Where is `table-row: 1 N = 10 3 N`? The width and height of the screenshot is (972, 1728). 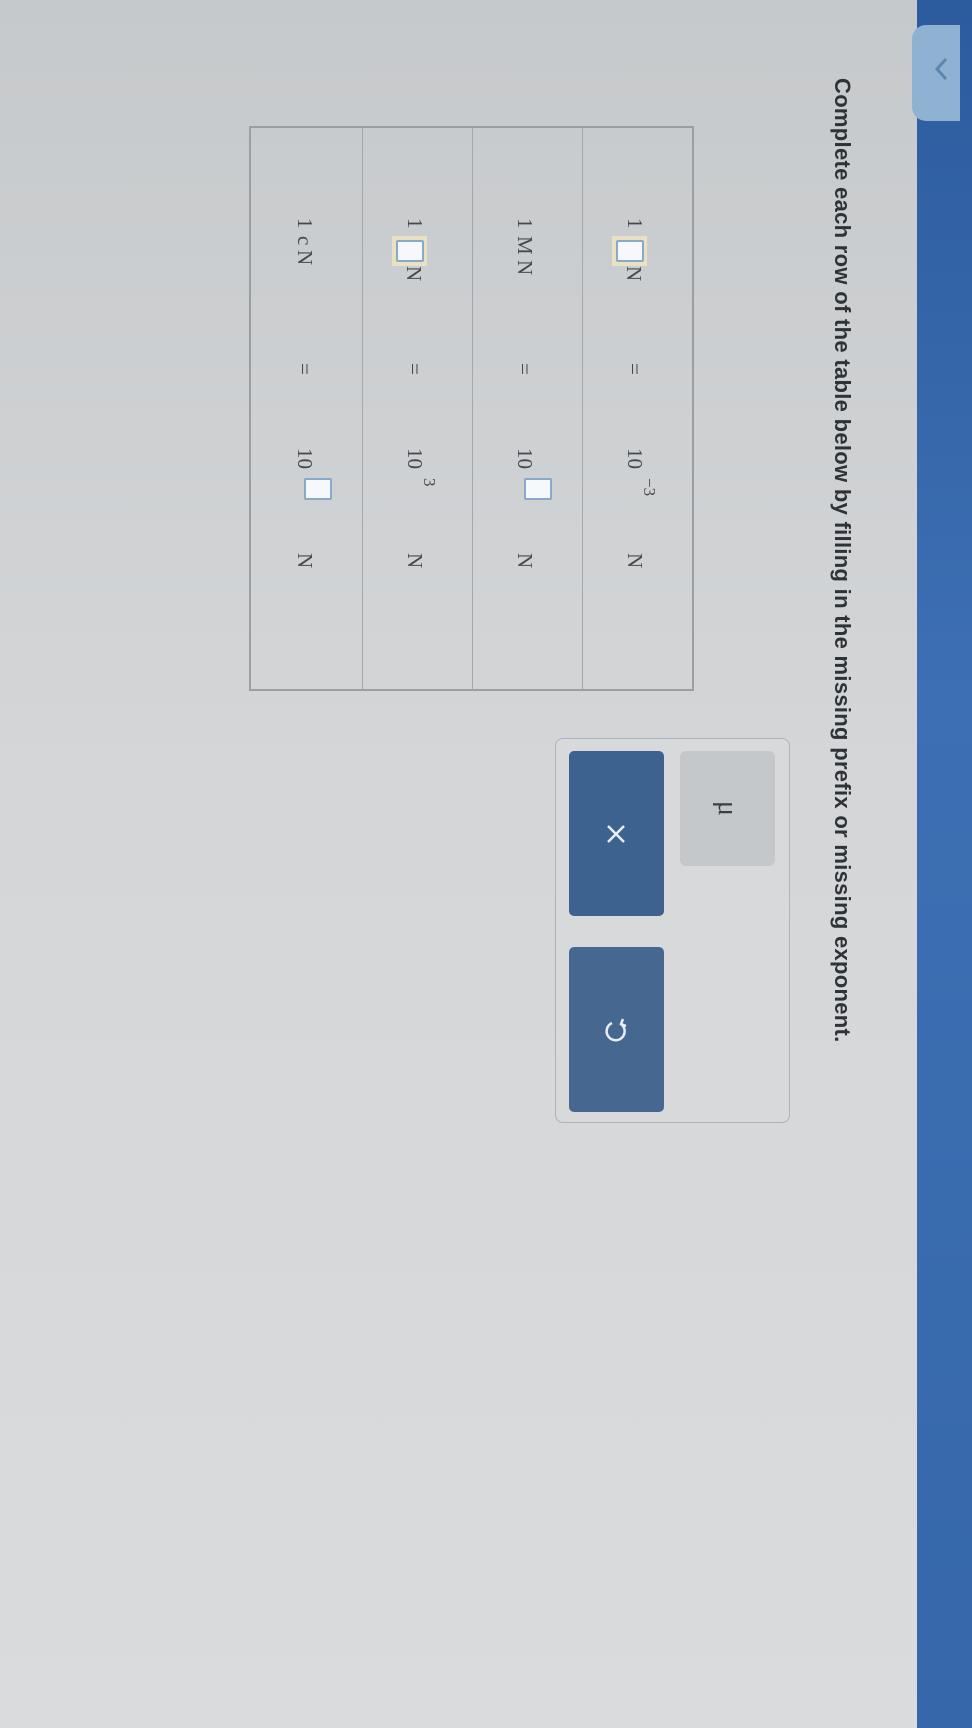 table-row: 1 N = 10 3 N is located at coordinates (417, 408).